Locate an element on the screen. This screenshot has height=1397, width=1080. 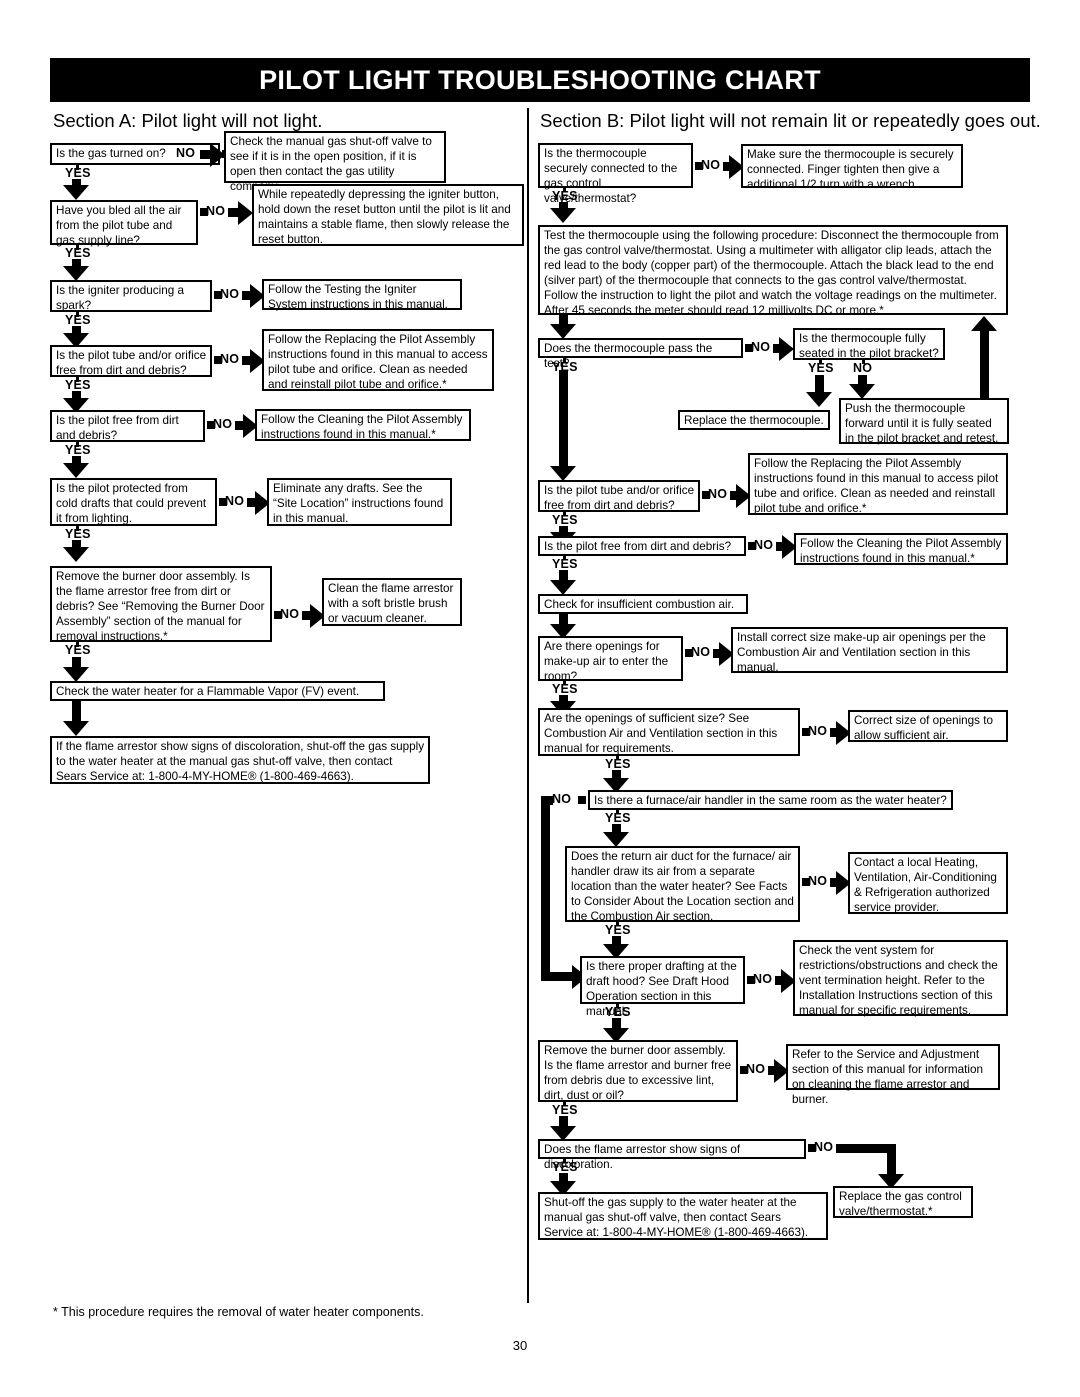
b-test-arrowhead is located at coordinates (563, 331).